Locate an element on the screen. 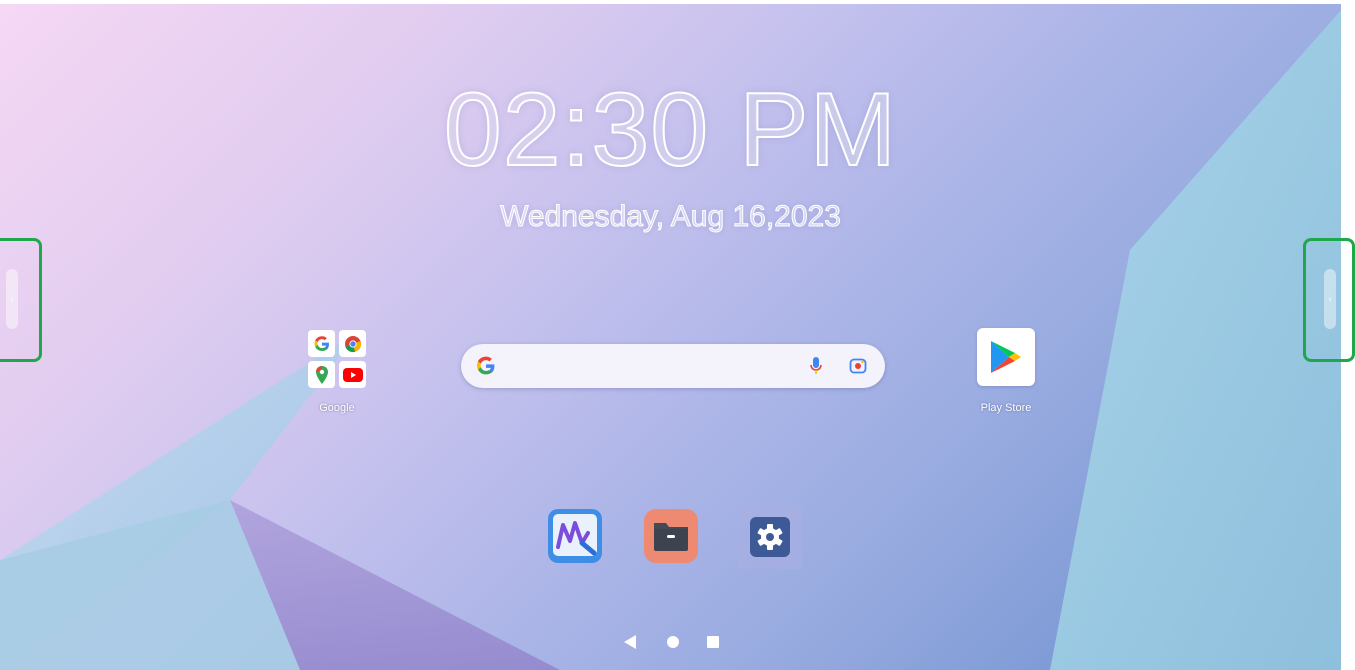 This screenshot has height=670, width=1355. clock-time: 02:30 PM is located at coordinates (670, 130).